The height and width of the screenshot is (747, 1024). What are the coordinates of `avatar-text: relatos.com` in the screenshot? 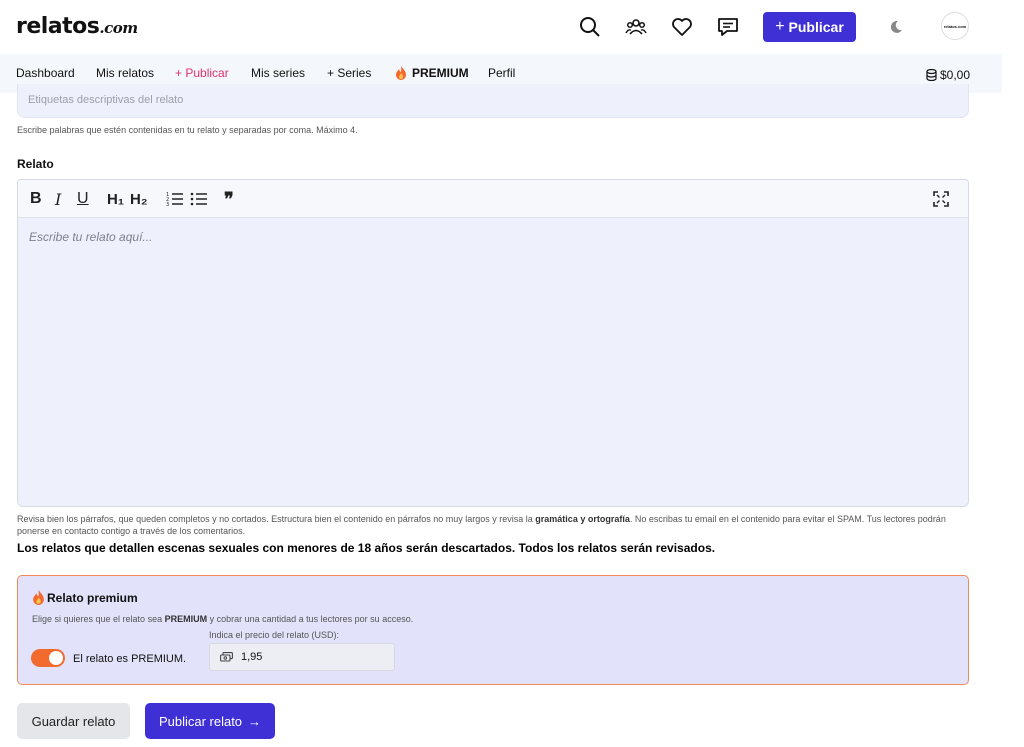 It's located at (955, 26).